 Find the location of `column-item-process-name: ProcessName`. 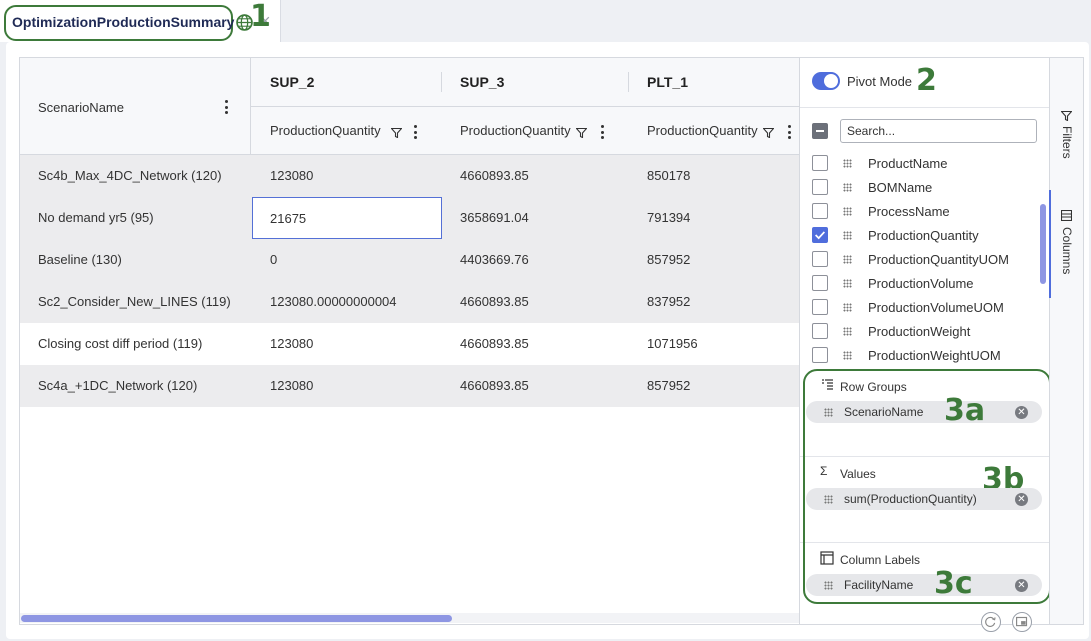

column-item-process-name: ProcessName is located at coordinates (920, 212).